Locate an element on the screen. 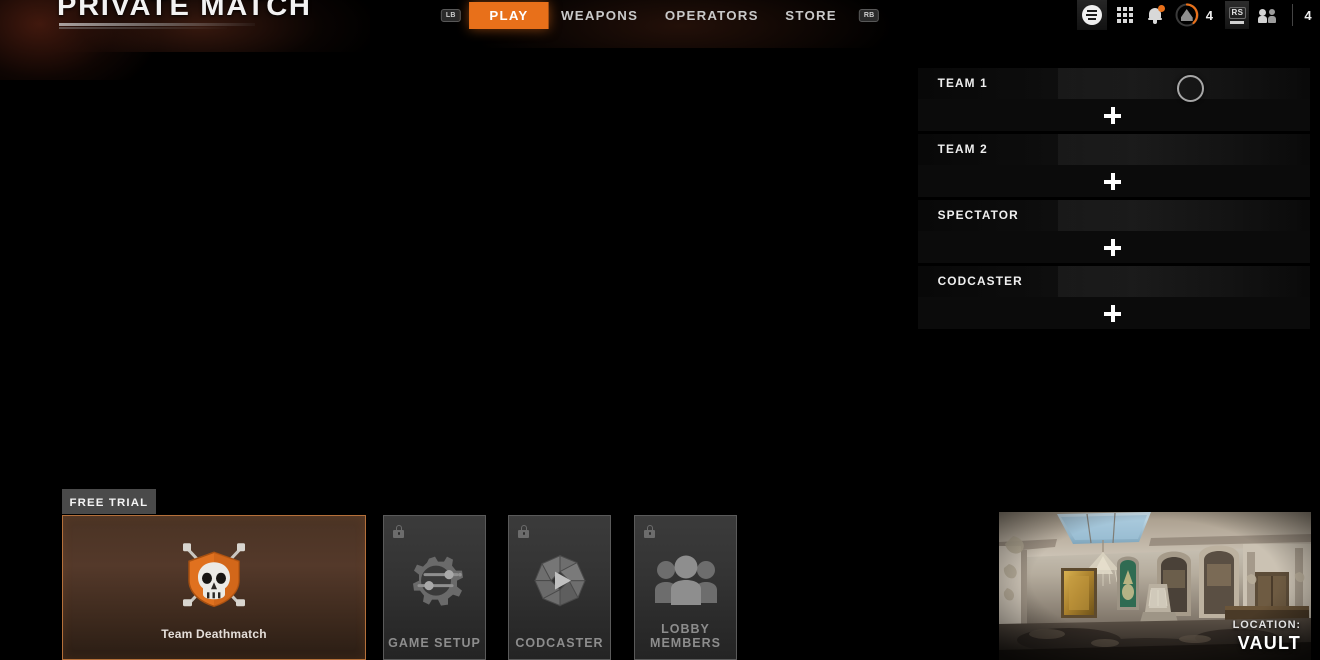 The width and height of the screenshot is (1320, 660). mode-card-label-codcaster: CODCASTER is located at coordinates (559, 643).